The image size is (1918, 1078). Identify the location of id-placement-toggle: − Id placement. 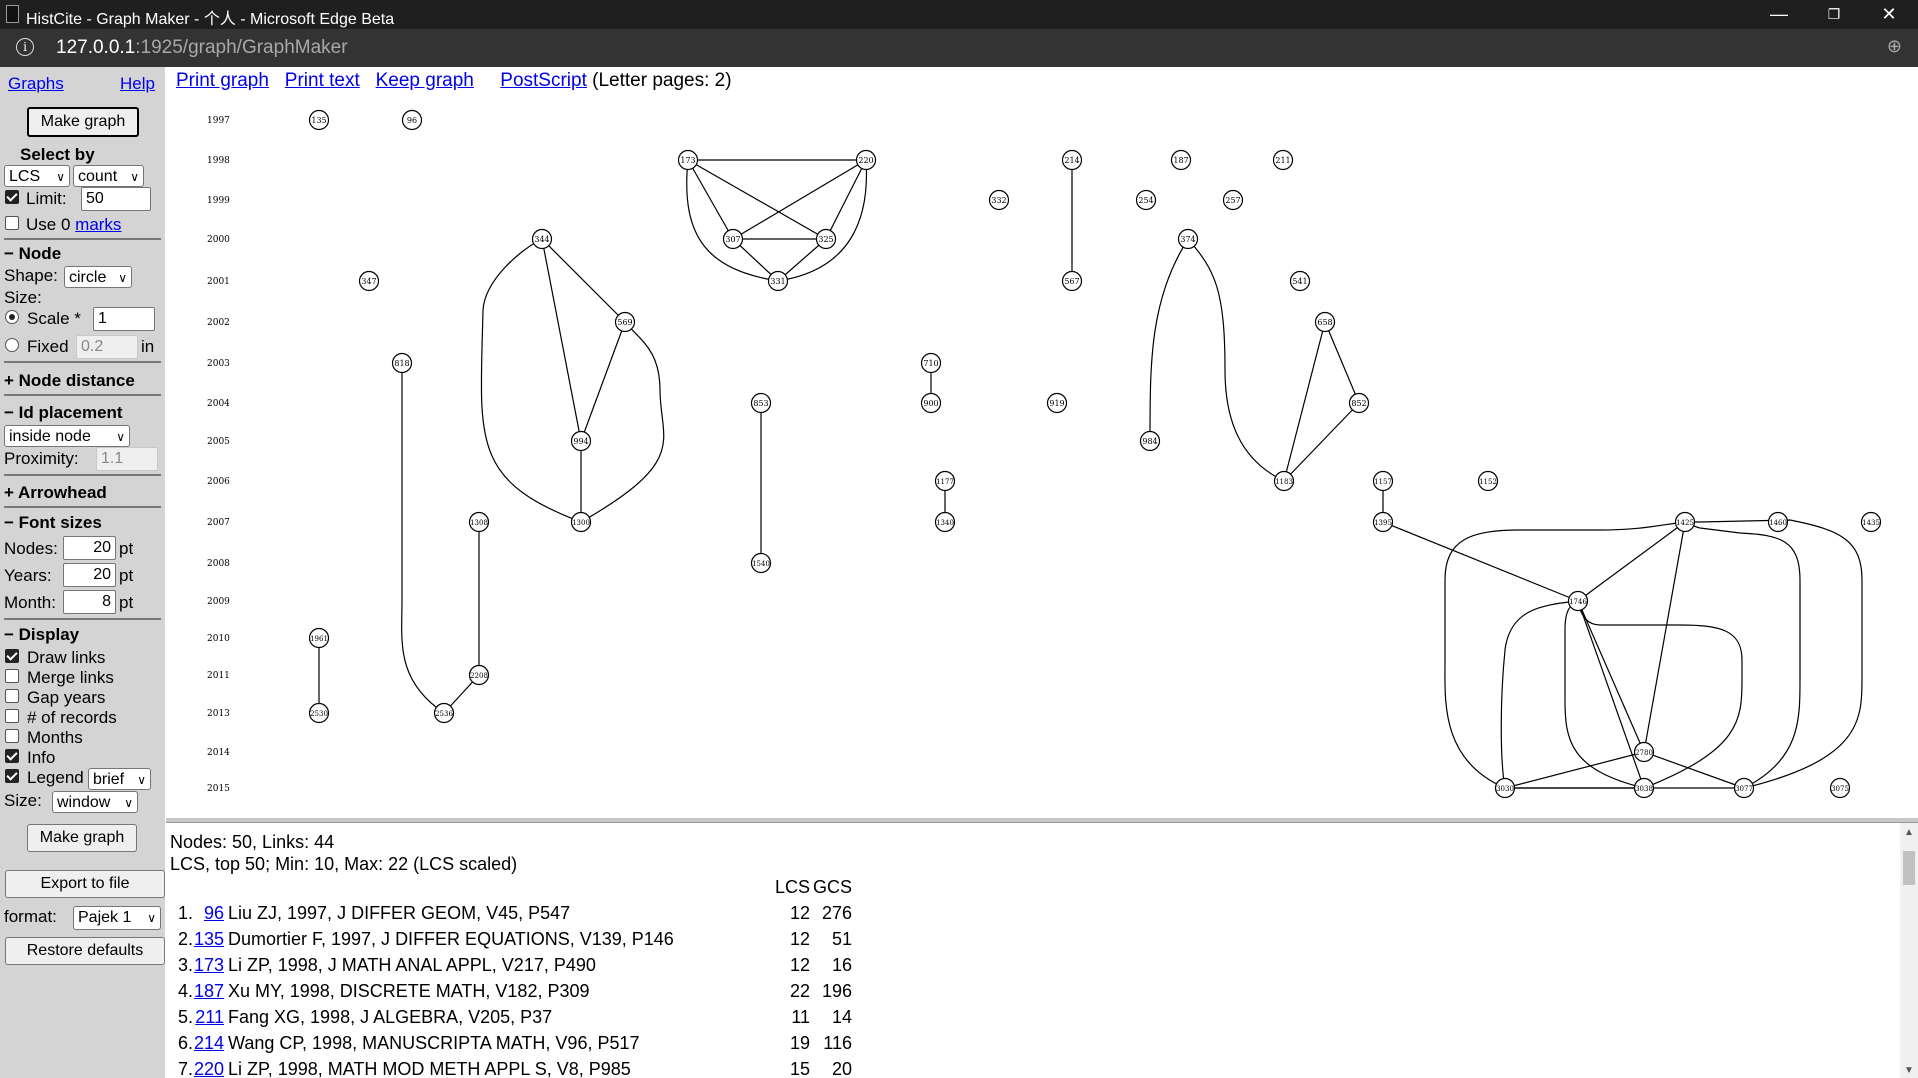
(63, 413).